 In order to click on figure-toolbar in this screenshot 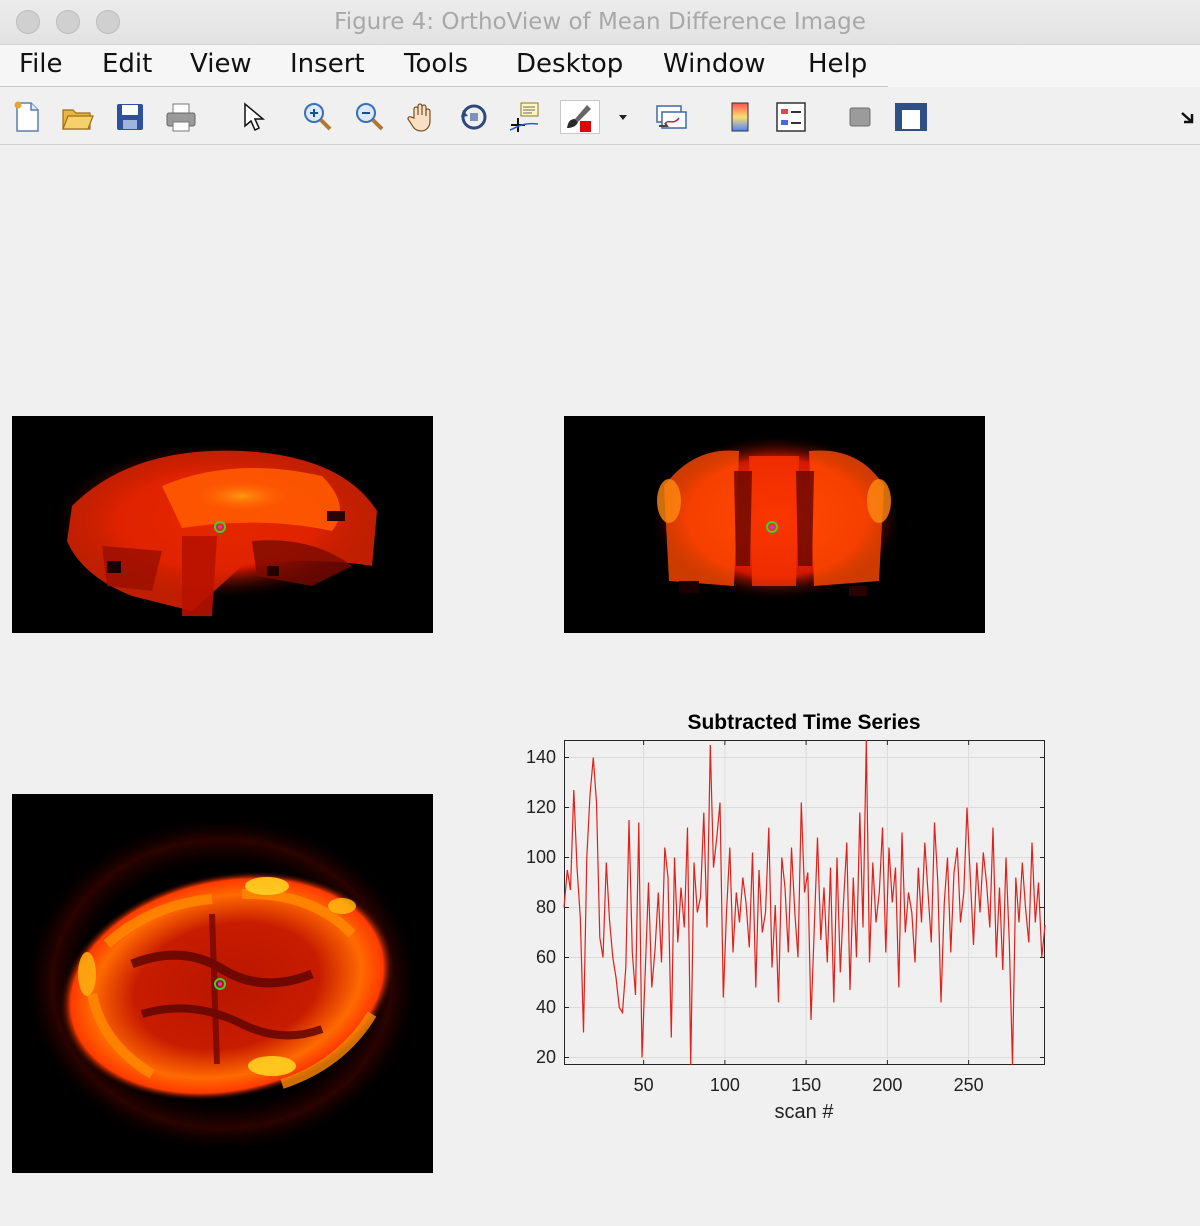, I will do `click(600, 116)`.